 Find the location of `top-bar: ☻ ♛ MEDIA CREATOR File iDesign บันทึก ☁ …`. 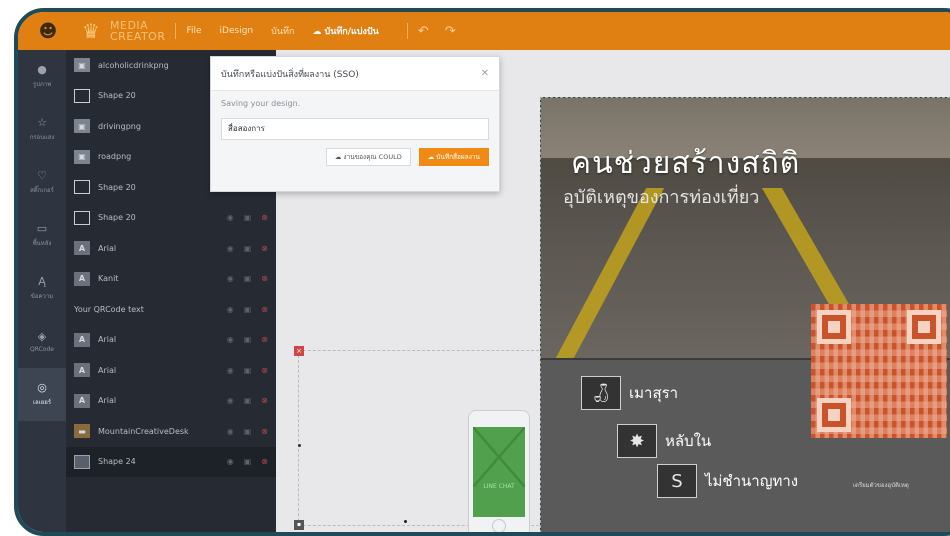

top-bar: ☻ ♛ MEDIA CREATOR File iDesign บันทึก ☁ … is located at coordinates (484, 31).